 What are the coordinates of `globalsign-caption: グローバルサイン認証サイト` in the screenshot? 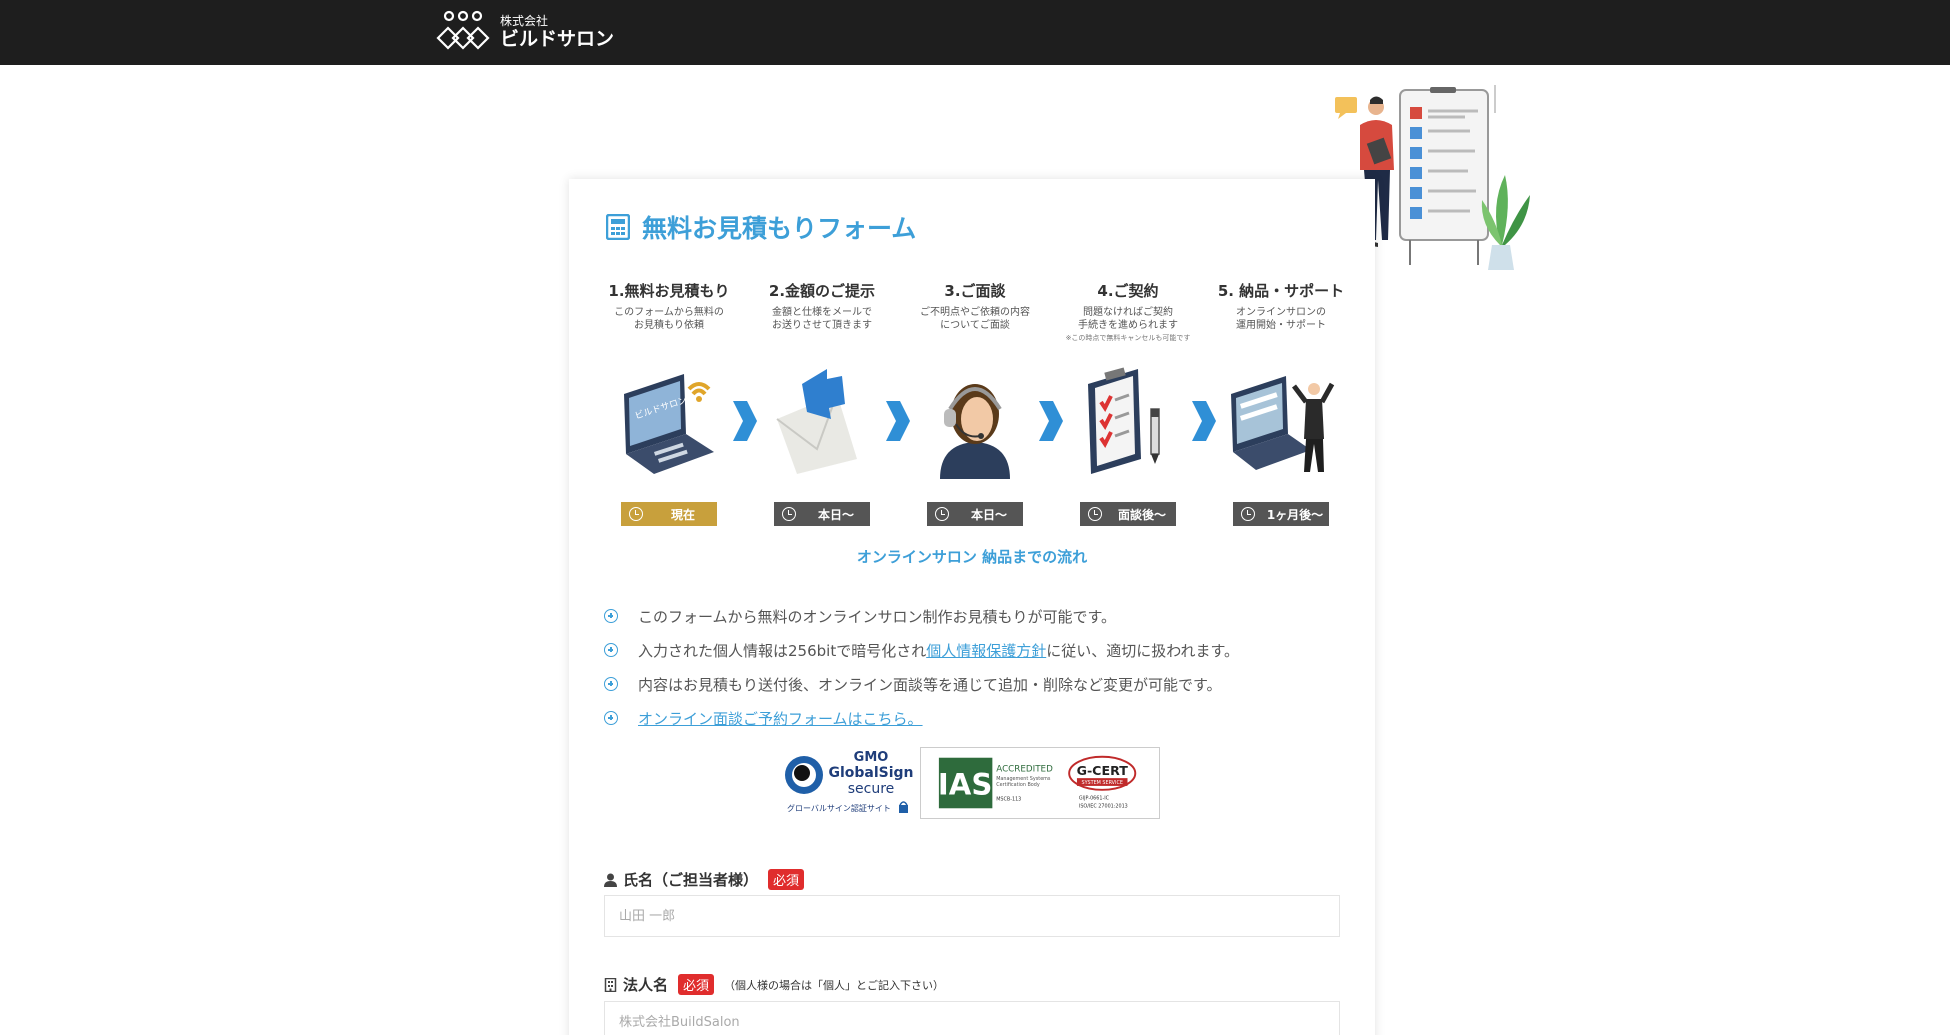 It's located at (839, 808).